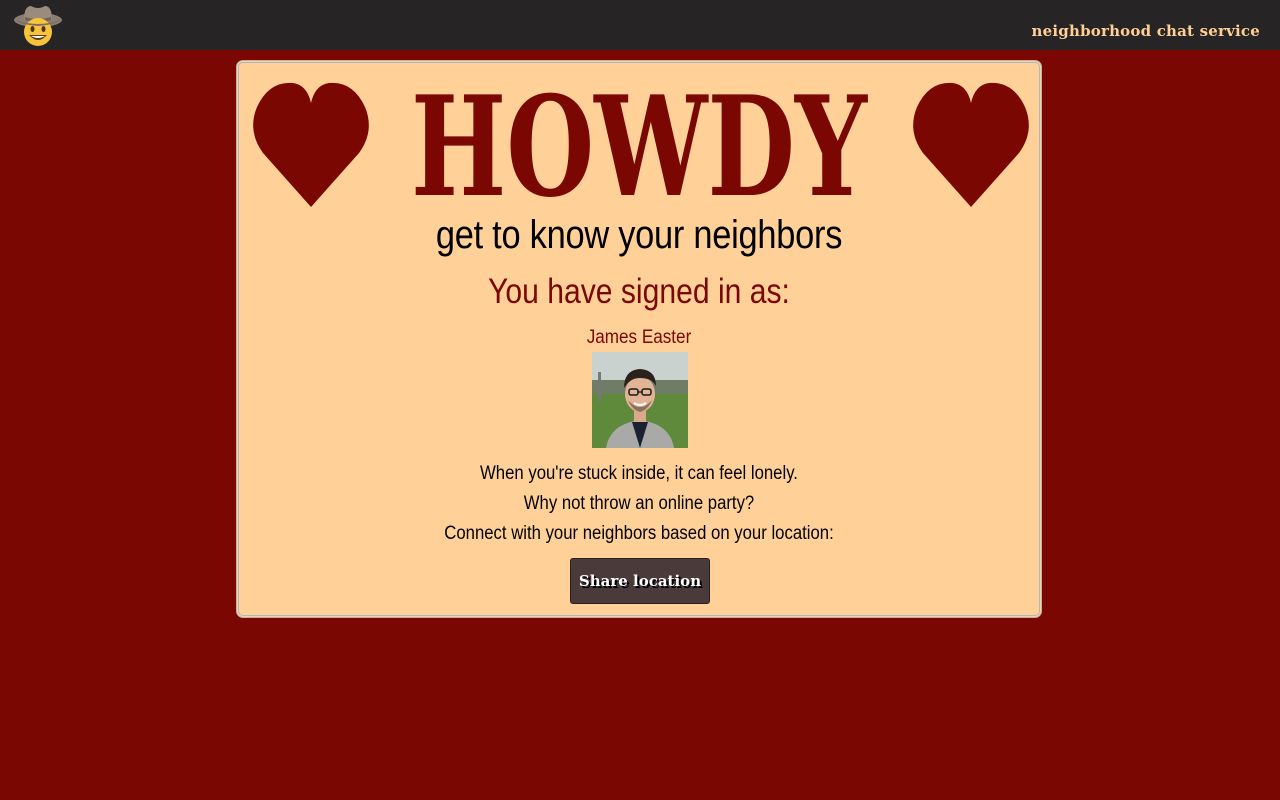  I want to click on cowboy-face-icon, so click(38, 25).